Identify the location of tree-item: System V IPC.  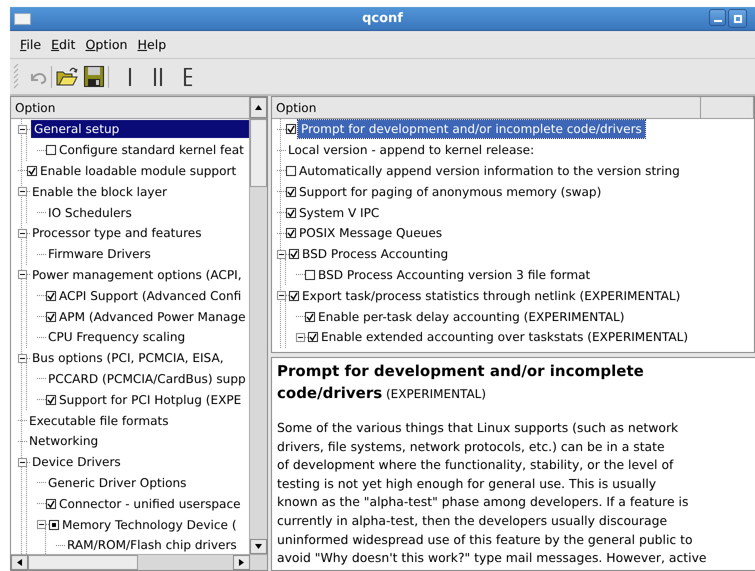
(339, 212).